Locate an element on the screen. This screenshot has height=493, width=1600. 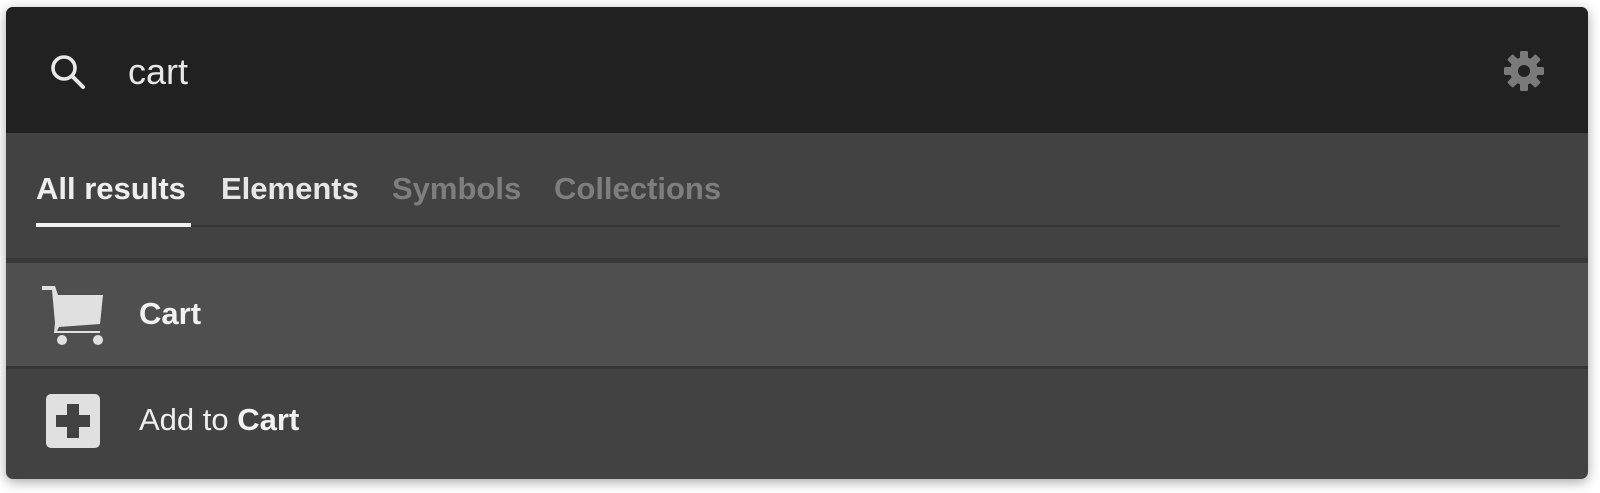
gear-icon is located at coordinates (1524, 71).